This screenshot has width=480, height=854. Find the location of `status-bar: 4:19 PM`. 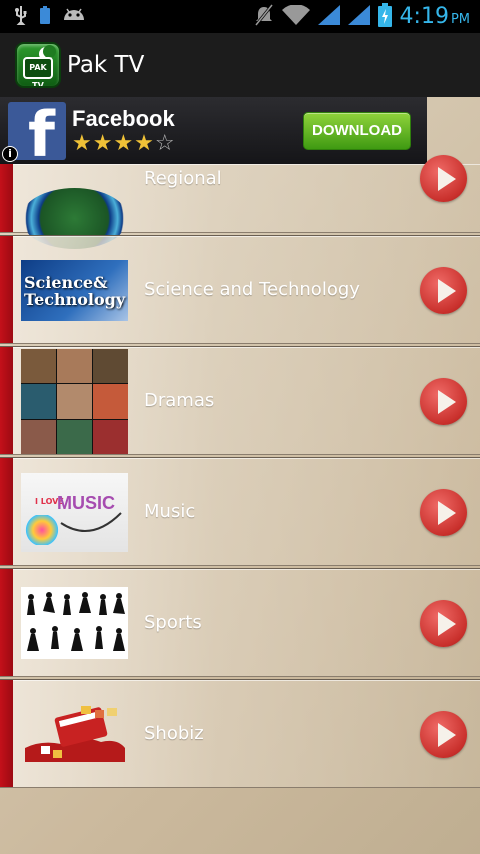

status-bar: 4:19 PM is located at coordinates (240, 16).